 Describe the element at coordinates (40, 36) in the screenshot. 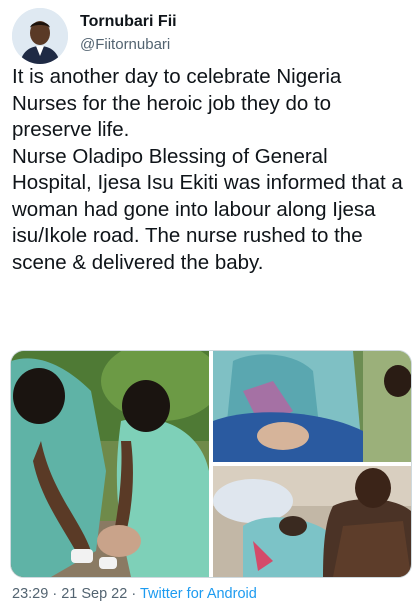

I see `avatar` at that location.